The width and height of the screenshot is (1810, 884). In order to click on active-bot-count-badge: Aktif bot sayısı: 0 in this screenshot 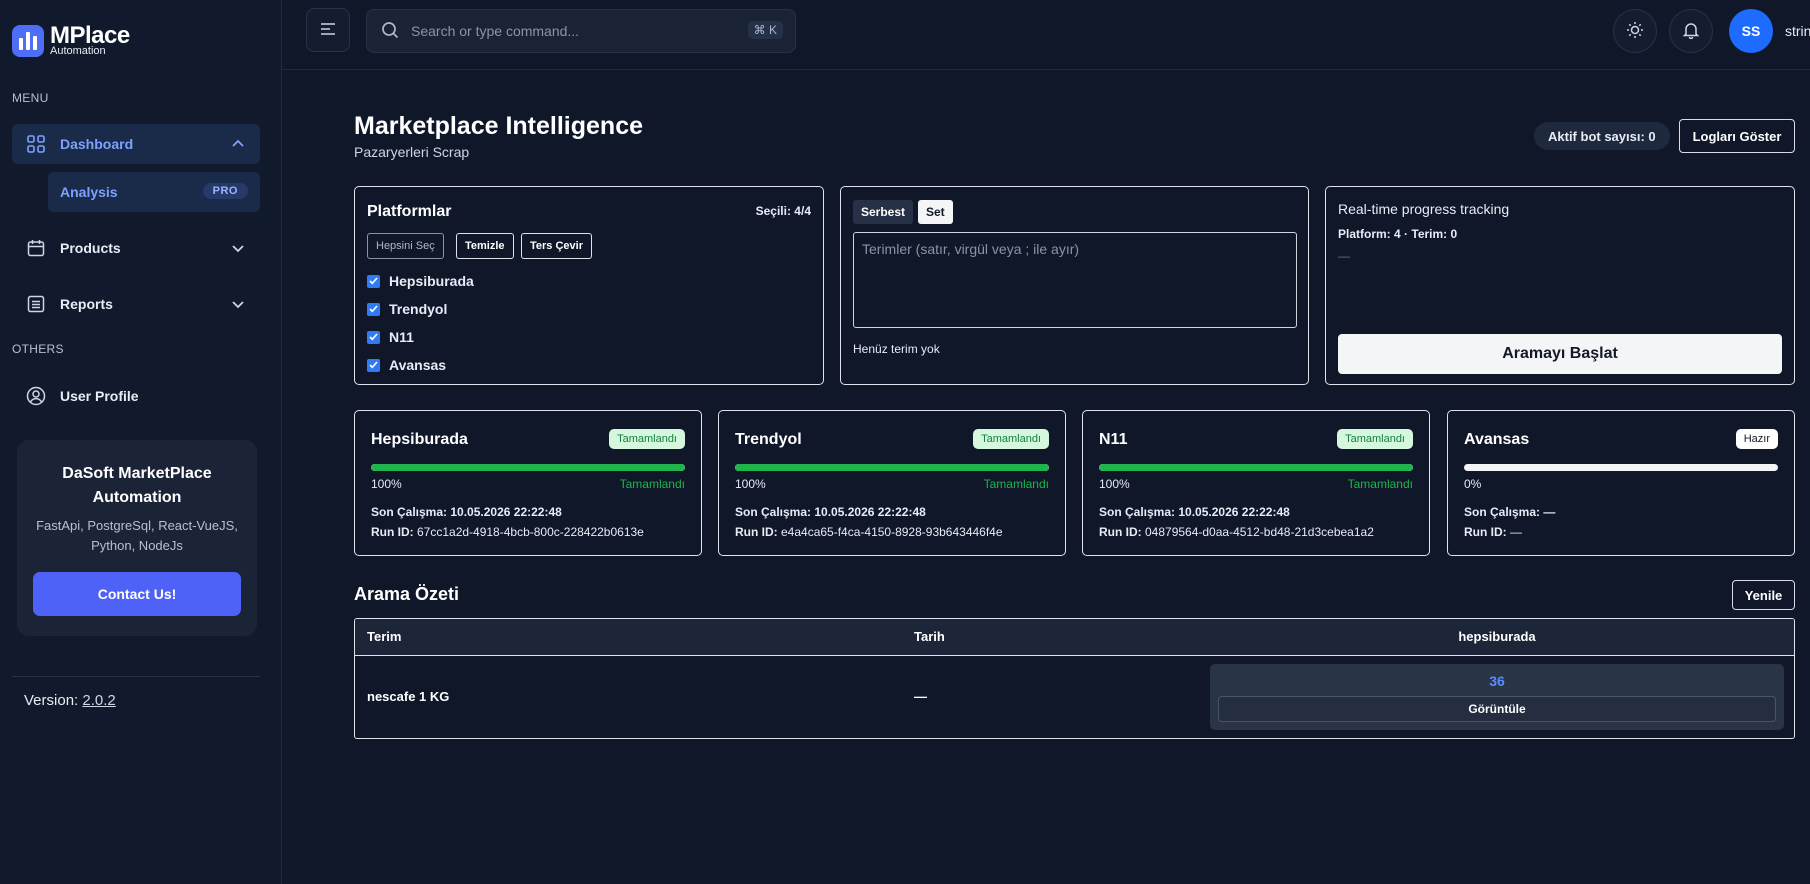, I will do `click(1602, 136)`.